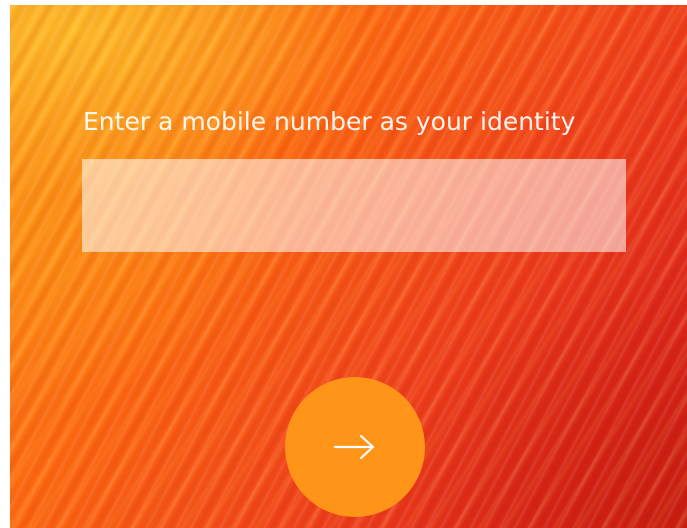  I want to click on arrow-right-icon, so click(355, 447).